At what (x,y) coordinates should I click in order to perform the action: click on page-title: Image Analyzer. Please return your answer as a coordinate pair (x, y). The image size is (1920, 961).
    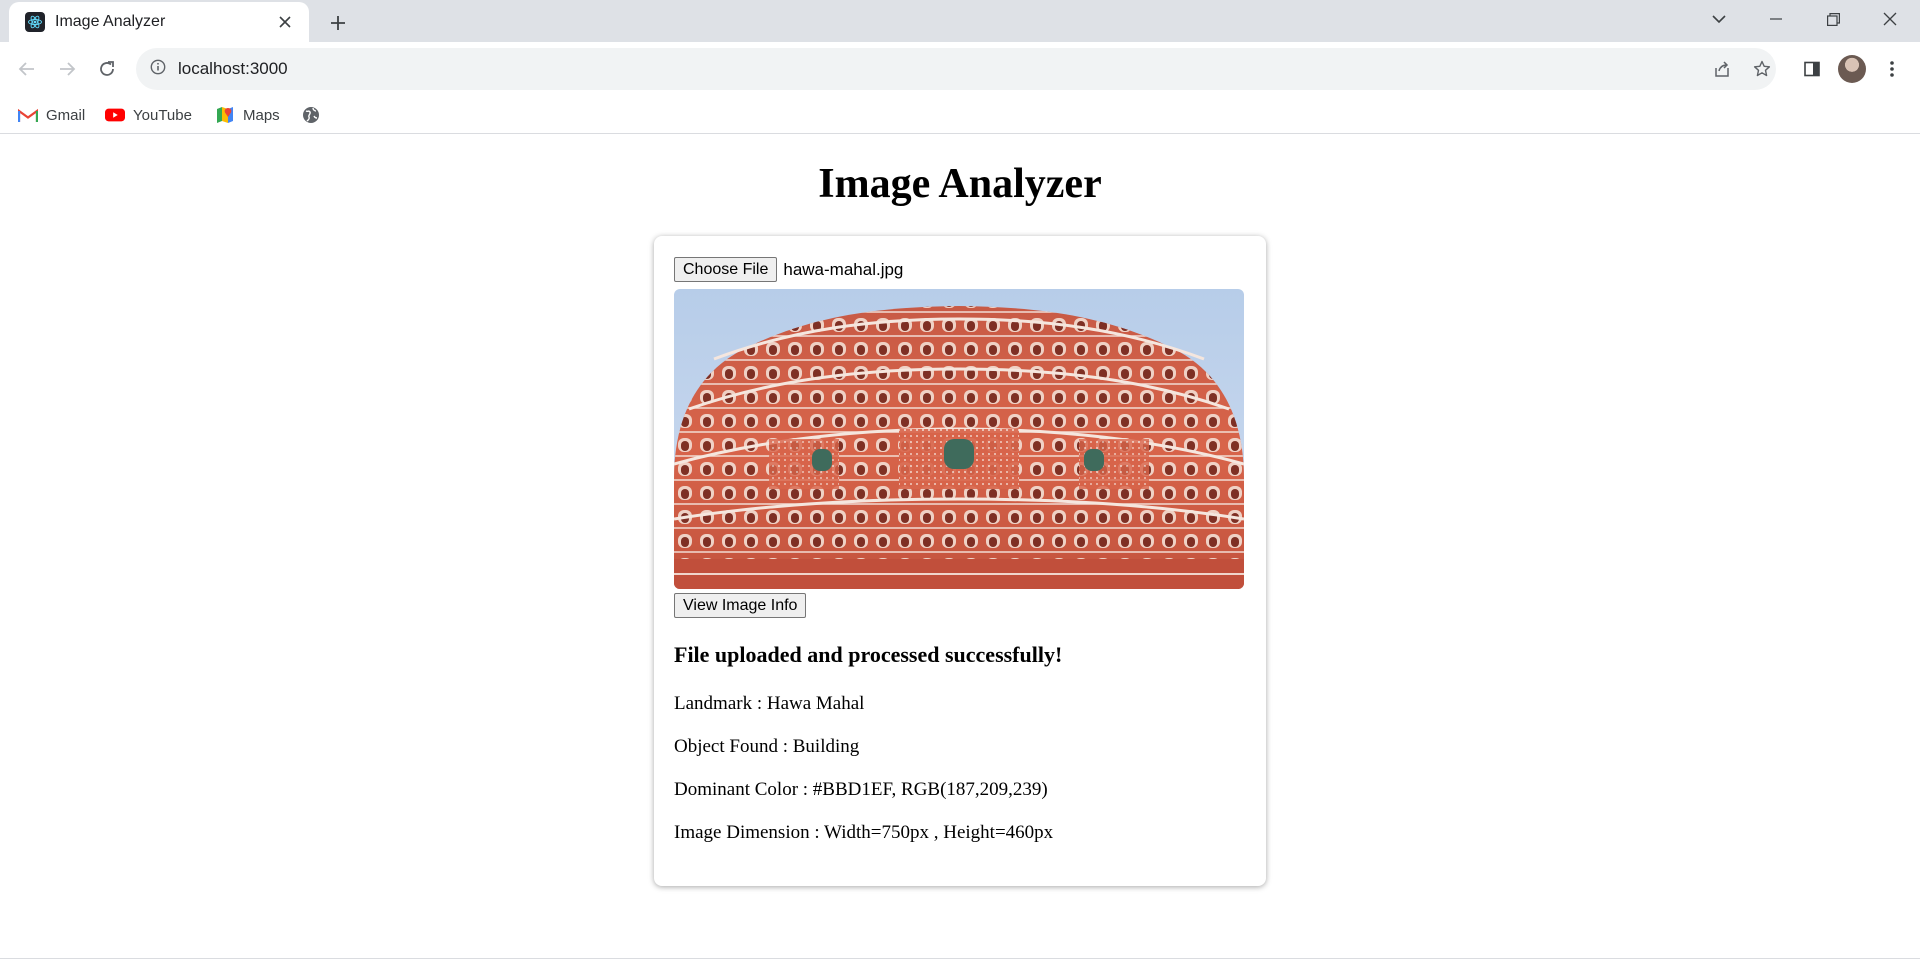
    Looking at the image, I should click on (960, 184).